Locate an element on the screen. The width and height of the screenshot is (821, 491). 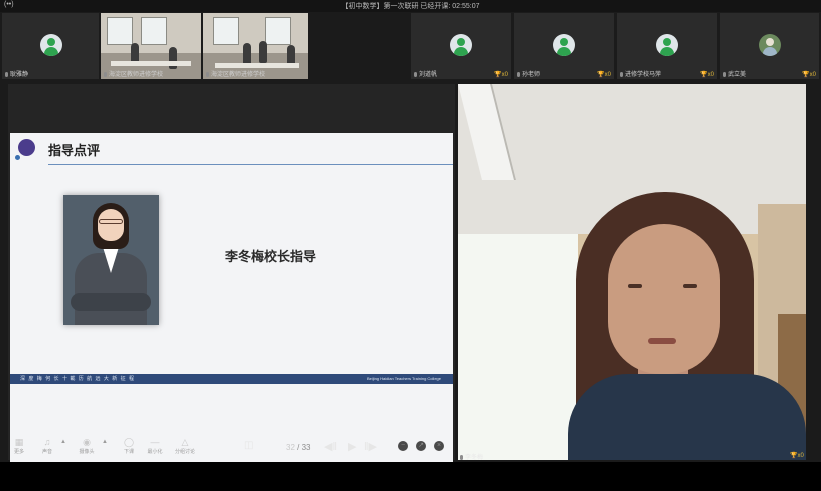
bullet-dot-icon is located at coordinates (17, 157).